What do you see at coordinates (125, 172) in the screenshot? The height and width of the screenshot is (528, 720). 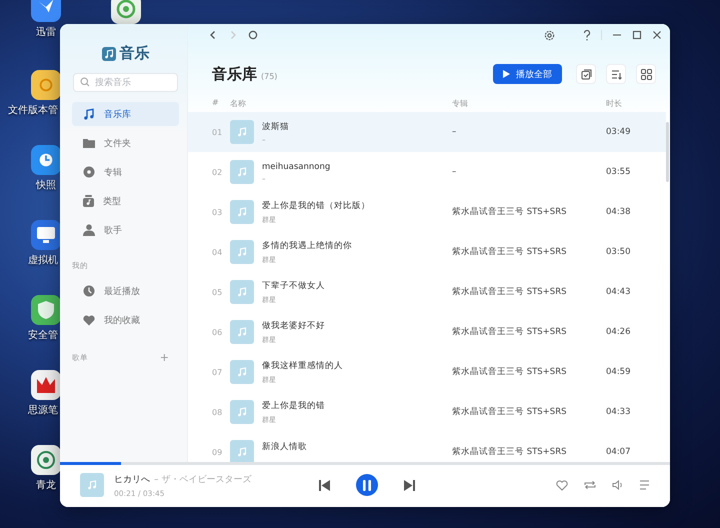 I see `sidebar-item: 专辑` at bounding box center [125, 172].